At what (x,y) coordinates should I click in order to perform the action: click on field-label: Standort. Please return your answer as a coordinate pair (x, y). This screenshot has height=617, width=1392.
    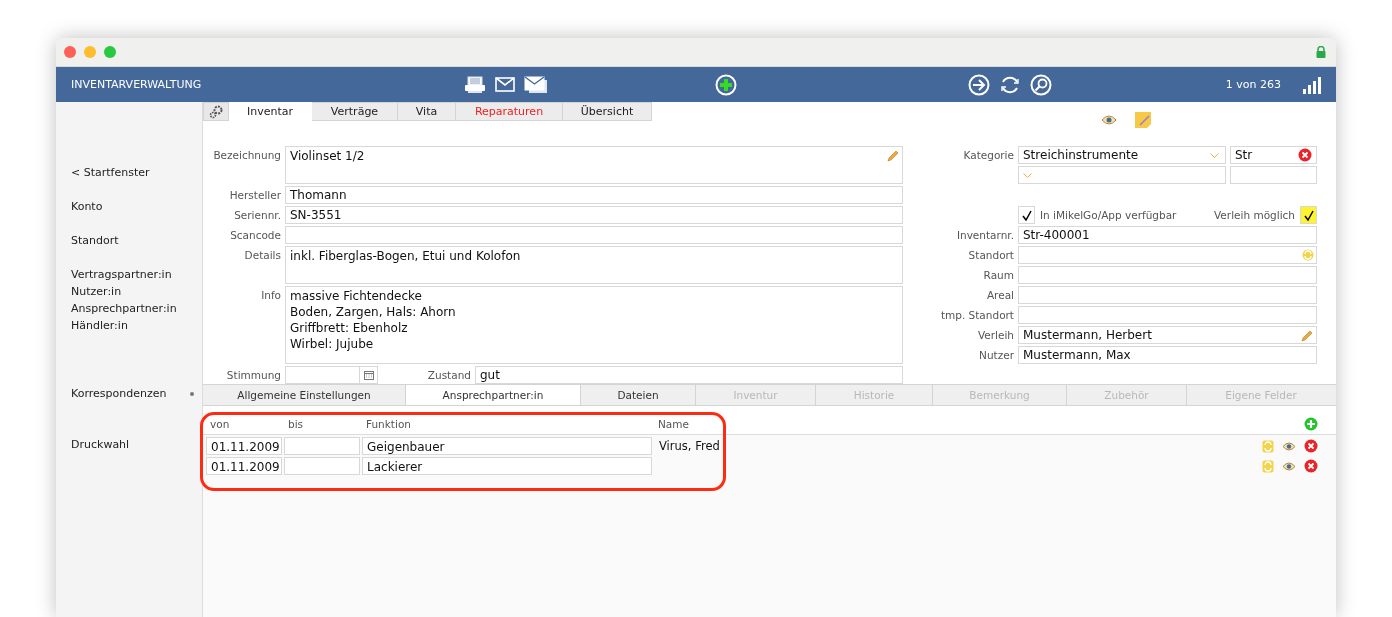
    Looking at the image, I should click on (990, 255).